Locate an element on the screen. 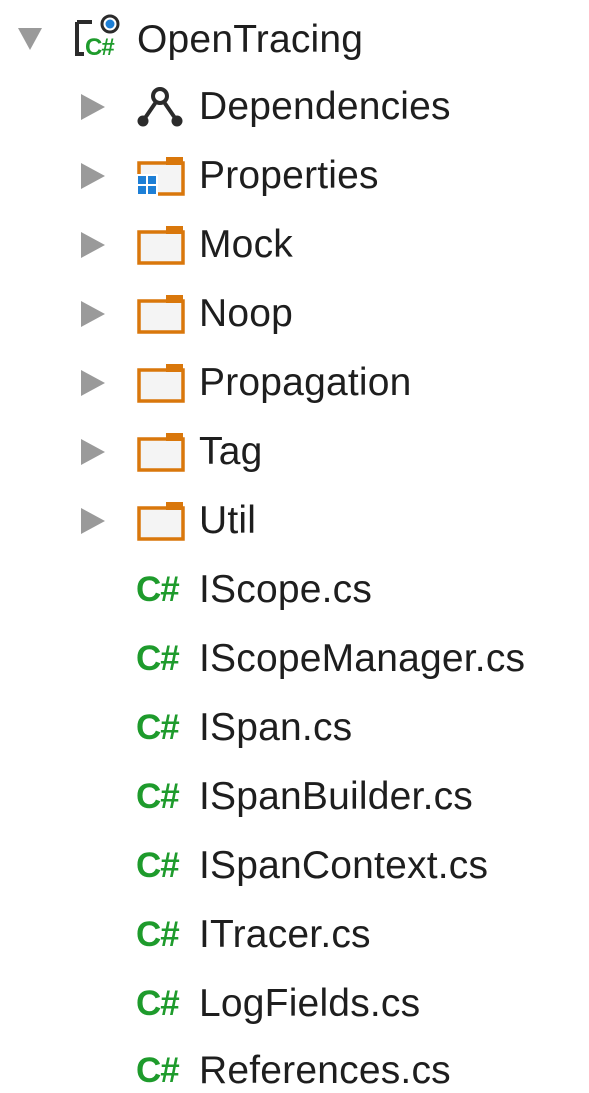  chevron-down-icon is located at coordinates (31, 39).